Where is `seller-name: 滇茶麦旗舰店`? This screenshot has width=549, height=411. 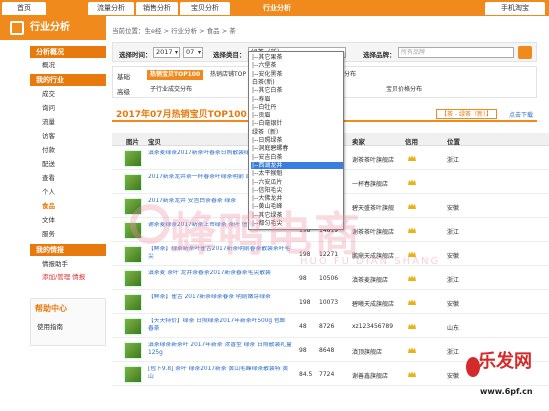 seller-name: 滇茶麦旗舰店 is located at coordinates (370, 279).